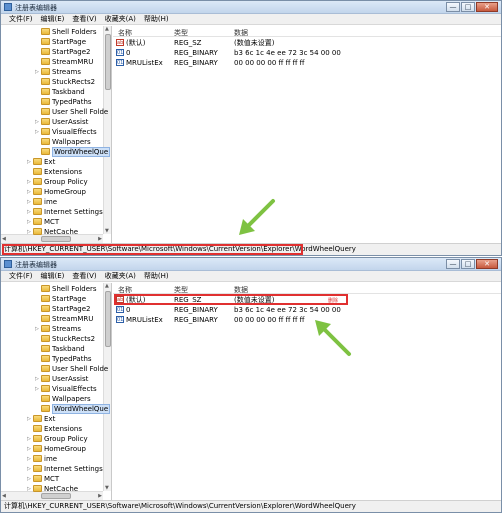  Describe the element at coordinates (251, 19) in the screenshot. I see `menu-bar: 文件(F) 编辑(E) 查看(V) 收藏夹(A) 帮助(H)` at that location.